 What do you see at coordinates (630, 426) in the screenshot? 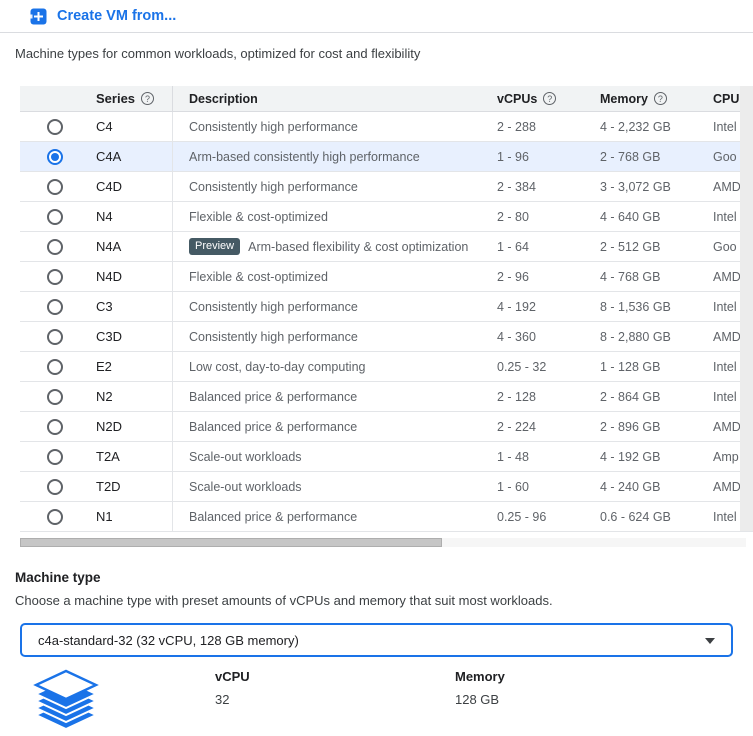
I see `series-memory: 2 - 896 GB` at bounding box center [630, 426].